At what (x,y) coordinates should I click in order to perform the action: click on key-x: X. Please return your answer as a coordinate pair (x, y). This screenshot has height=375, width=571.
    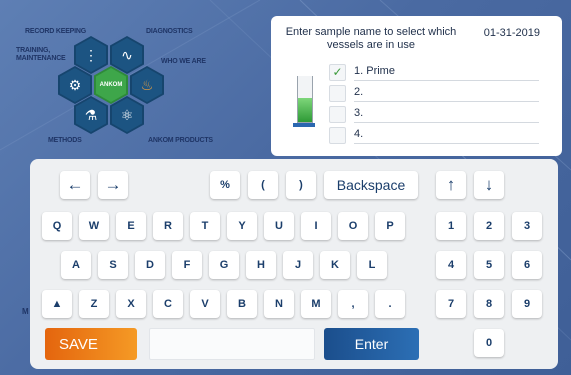
    Looking at the image, I should click on (131, 304).